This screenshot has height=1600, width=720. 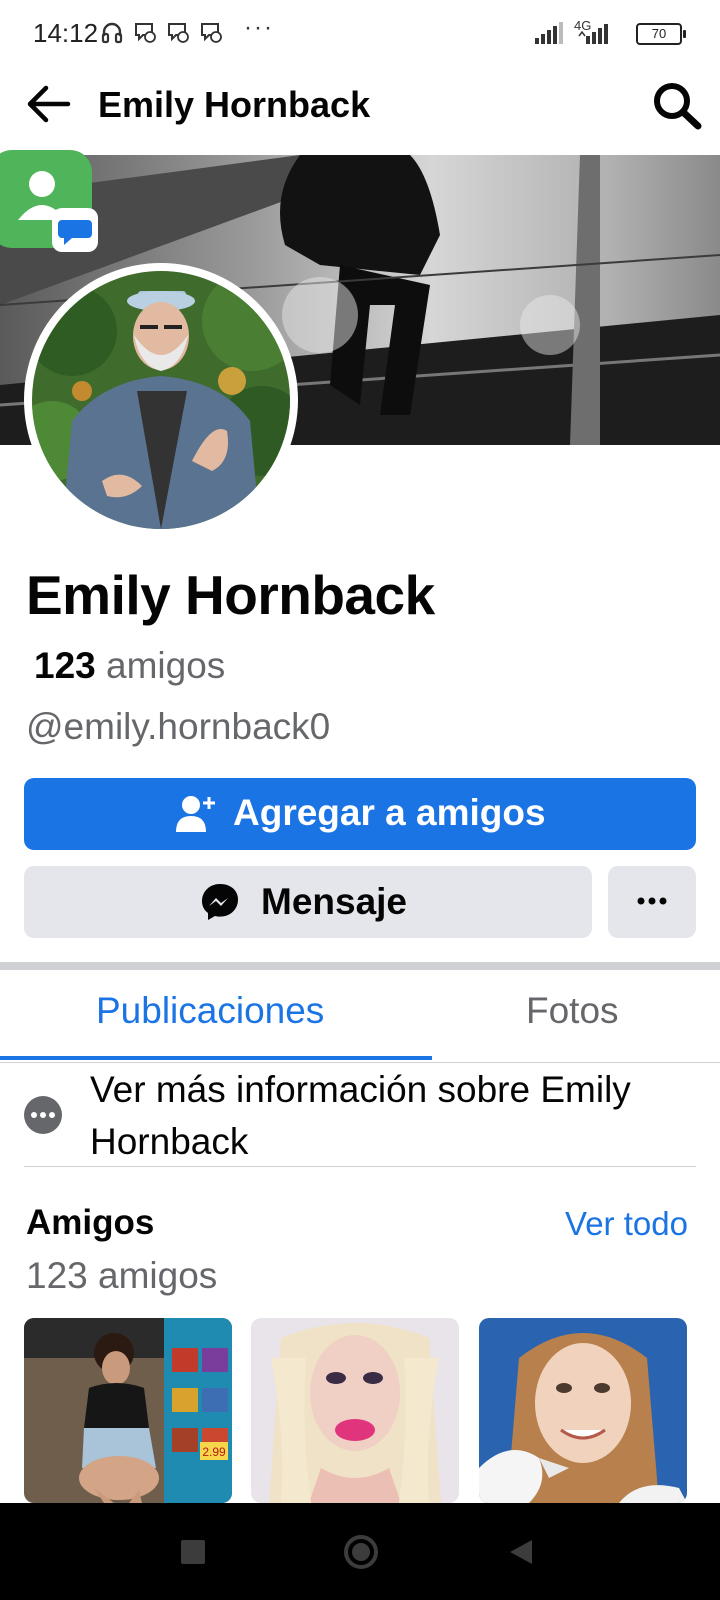 I want to click on back-arrow-icon, so click(x=48, y=104).